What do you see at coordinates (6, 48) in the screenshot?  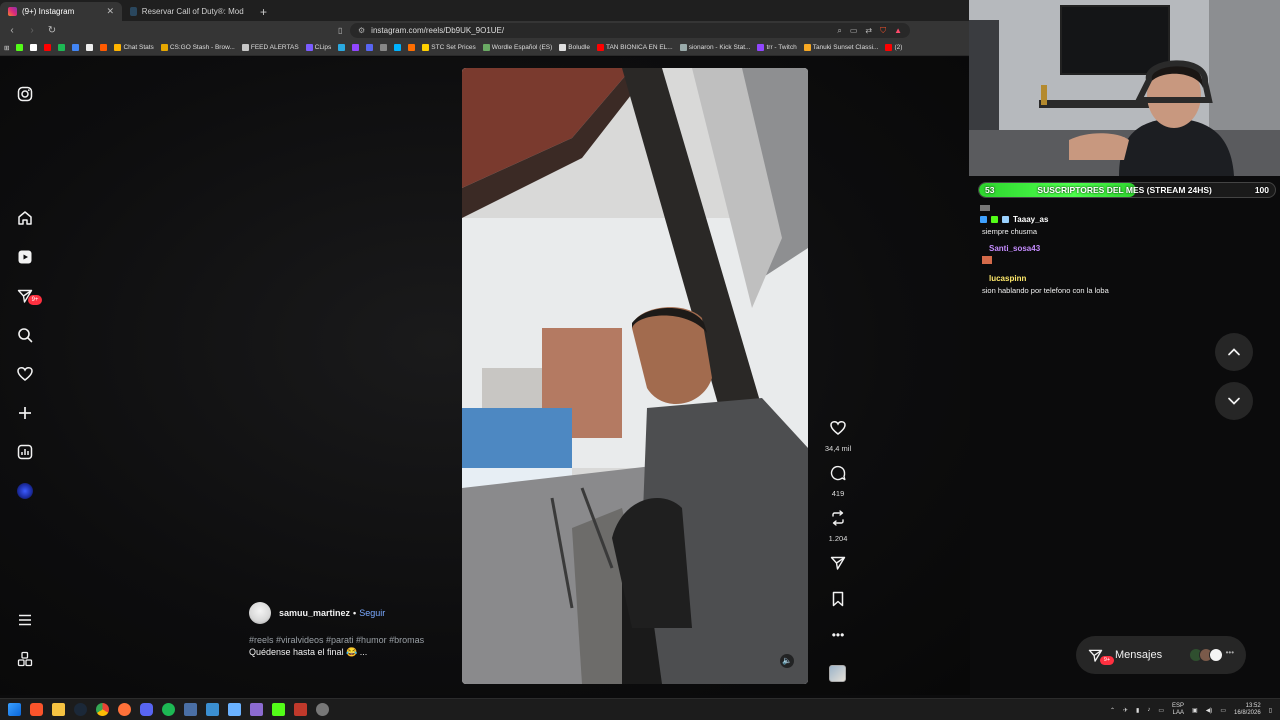 I see `apps-grid-icon: ⊞` at bounding box center [6, 48].